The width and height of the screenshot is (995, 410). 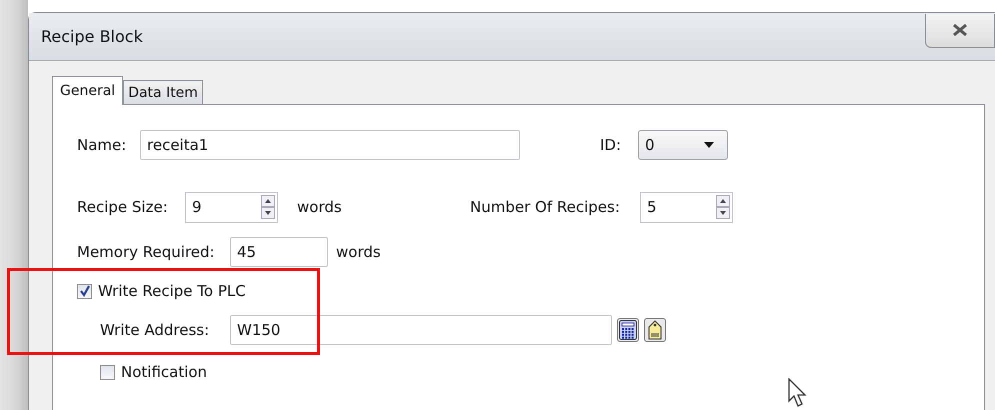 I want to click on field-label: Recipe Size:, so click(x=123, y=207).